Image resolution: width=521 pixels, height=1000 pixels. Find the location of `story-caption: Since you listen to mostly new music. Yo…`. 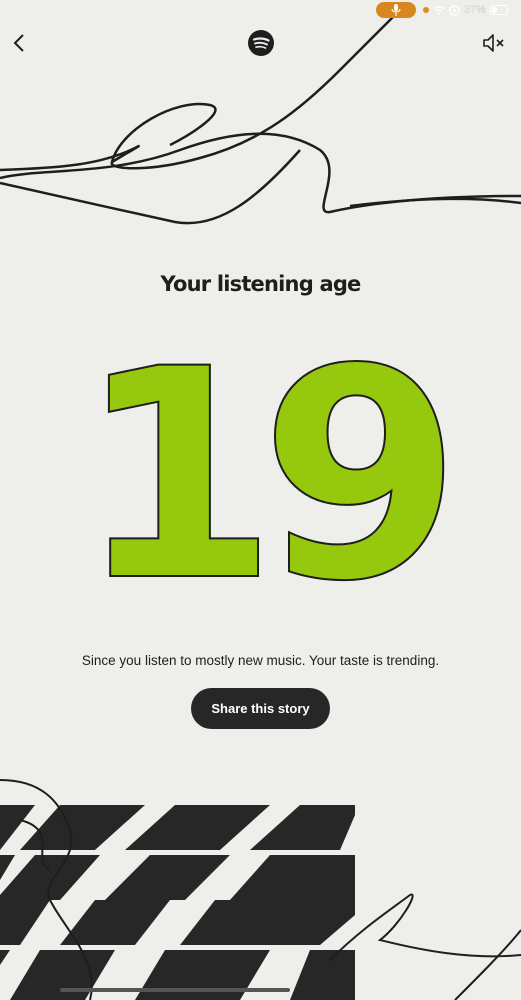

story-caption: Since you listen to mostly new music. Yo… is located at coordinates (260, 660).